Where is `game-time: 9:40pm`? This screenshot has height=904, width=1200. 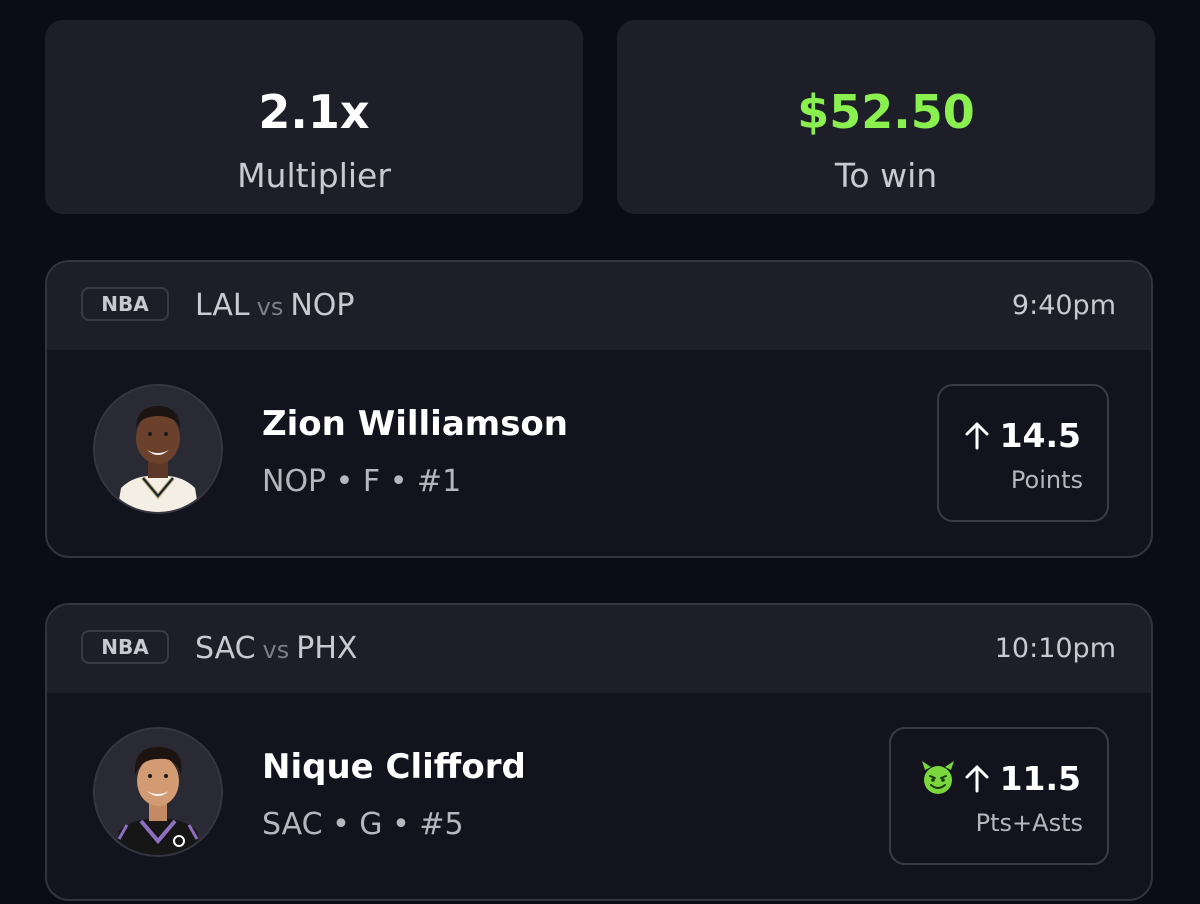 game-time: 9:40pm is located at coordinates (1063, 305).